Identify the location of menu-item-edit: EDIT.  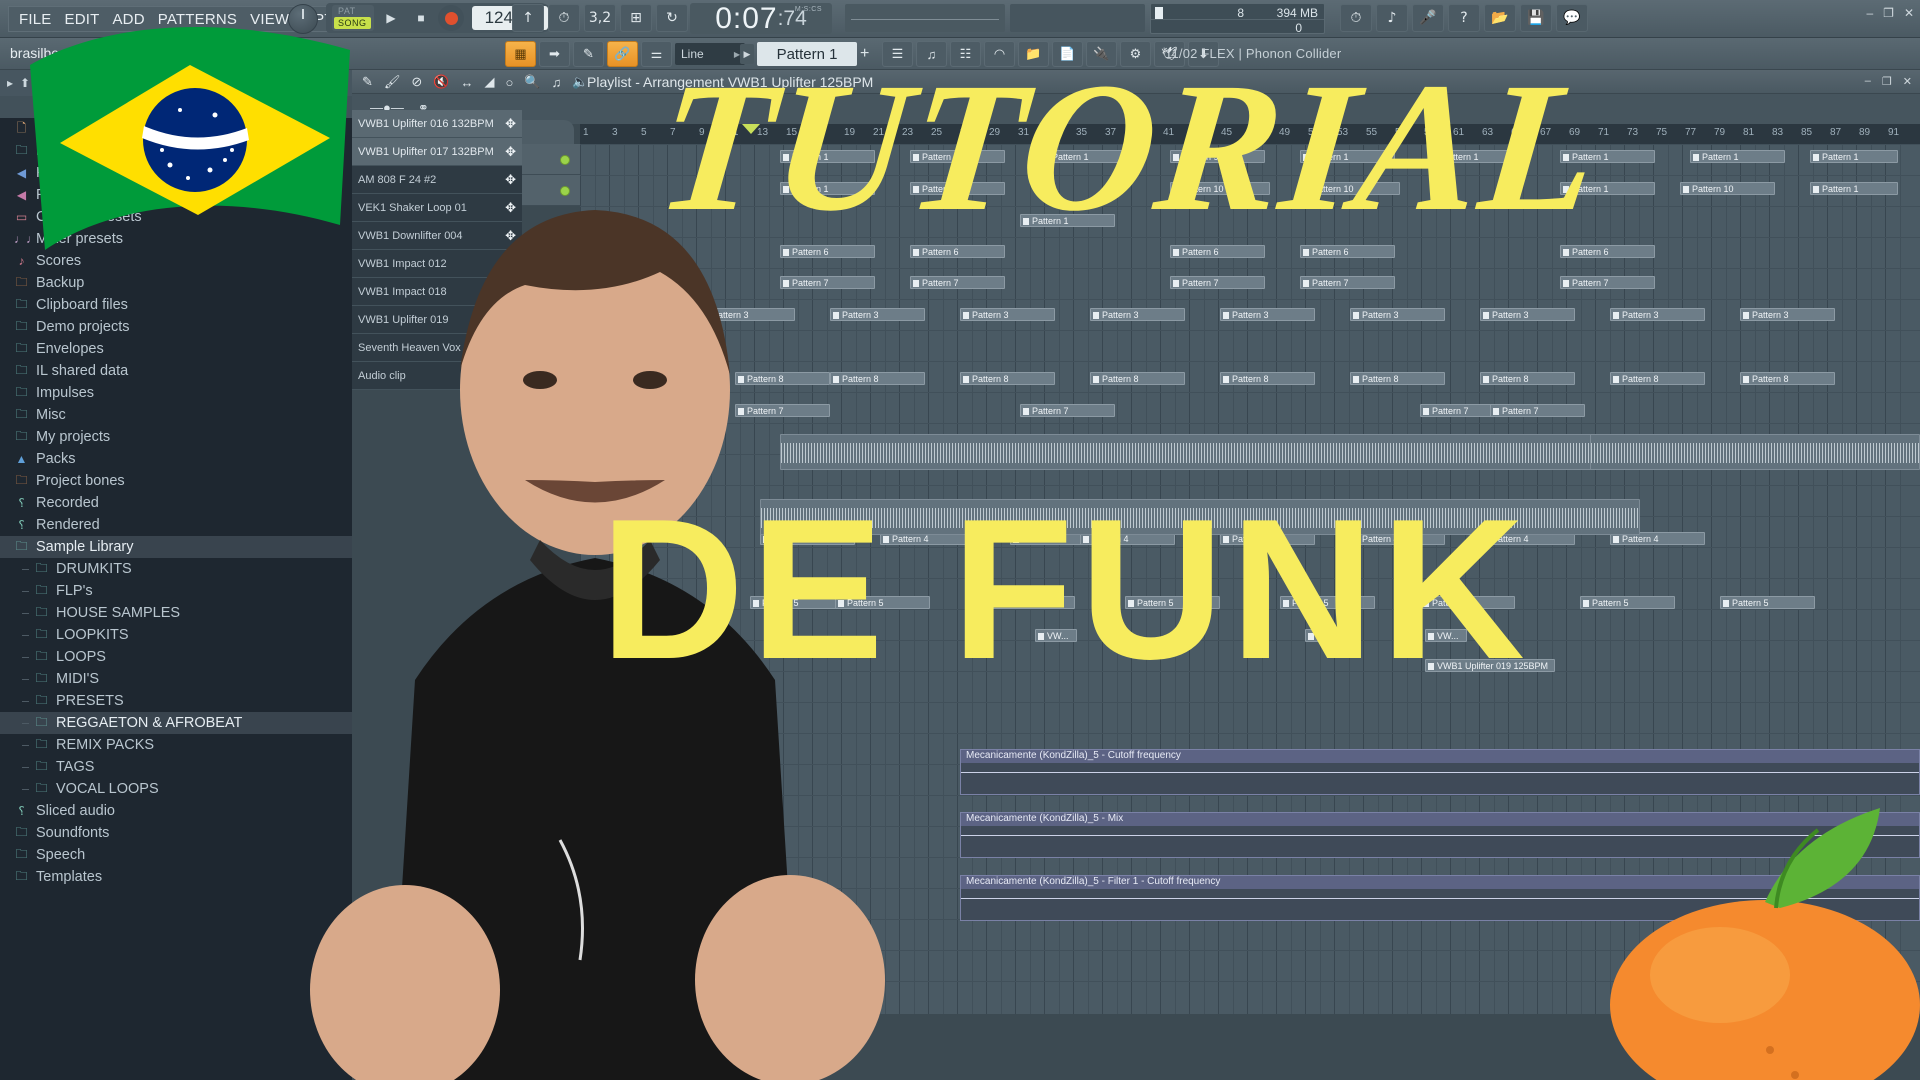
(81, 19).